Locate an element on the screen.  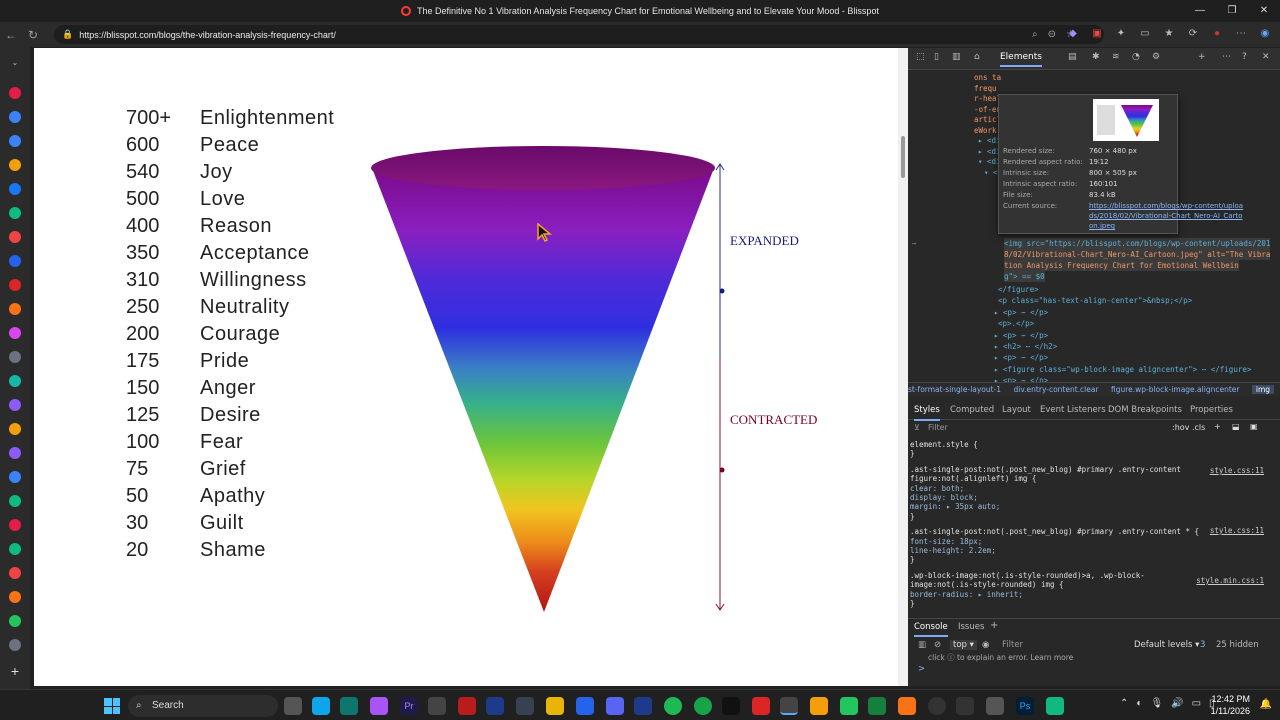
favorites-icon: ★ is located at coordinates (1169, 34).